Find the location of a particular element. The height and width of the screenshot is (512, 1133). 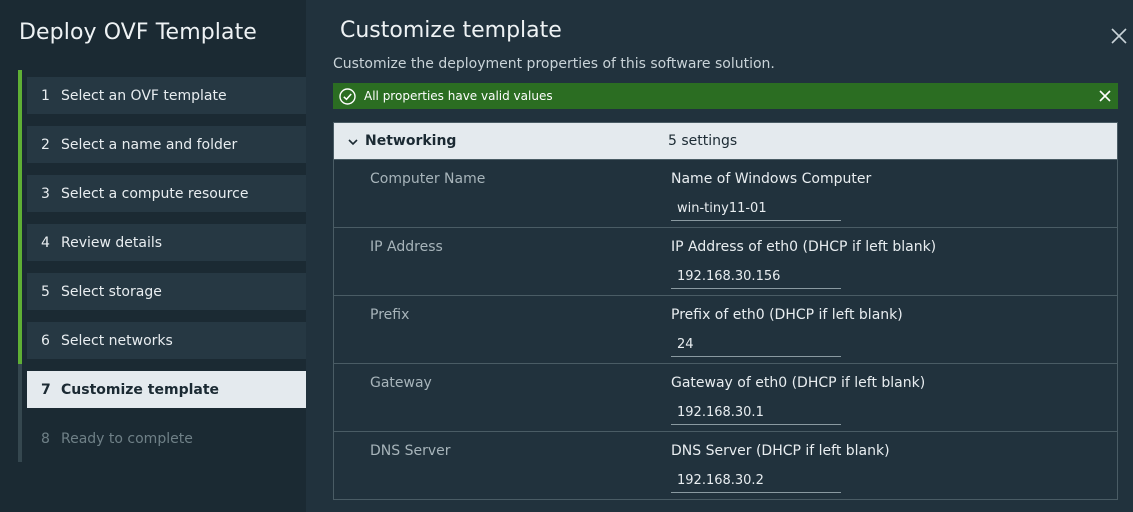

step-label: Select networks is located at coordinates (117, 340).